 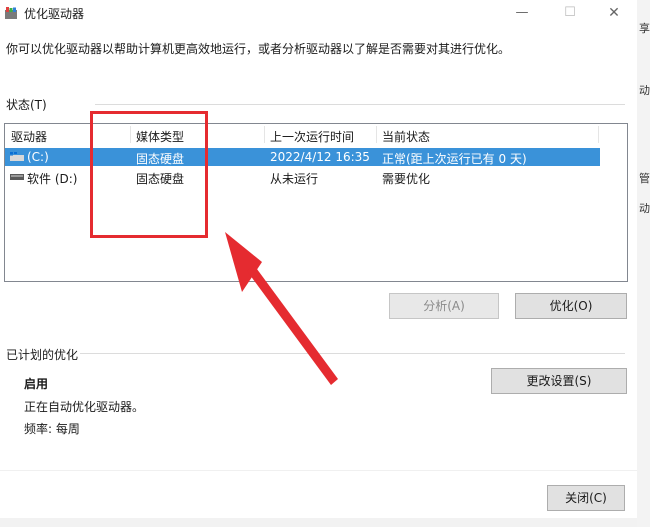 What do you see at coordinates (360, 104) in the screenshot?
I see `status-divider` at bounding box center [360, 104].